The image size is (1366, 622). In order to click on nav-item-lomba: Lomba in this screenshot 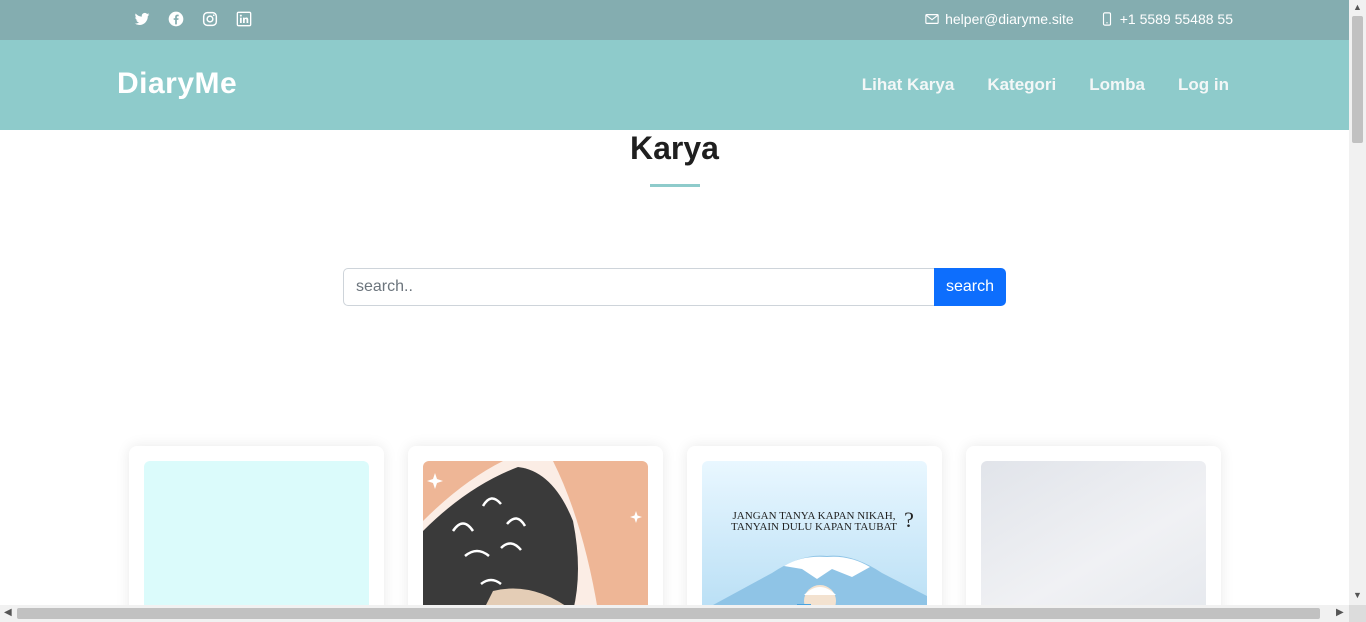, I will do `click(1117, 85)`.